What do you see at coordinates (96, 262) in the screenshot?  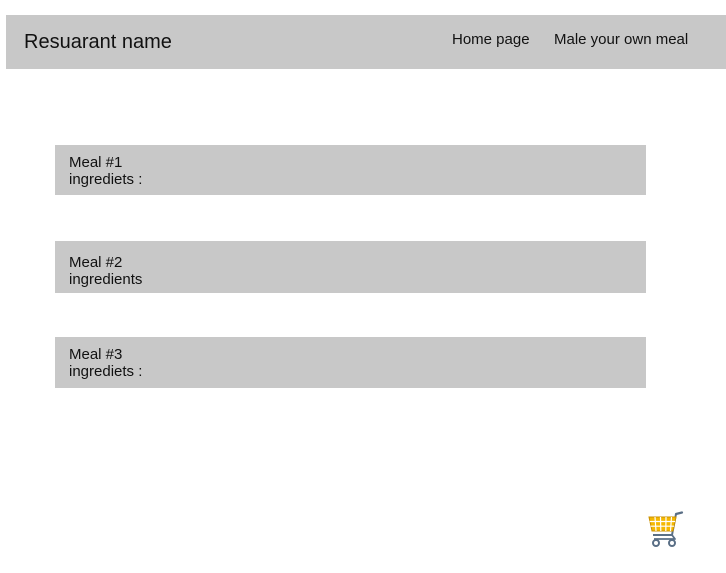 I see `meal-title: Meal #2` at bounding box center [96, 262].